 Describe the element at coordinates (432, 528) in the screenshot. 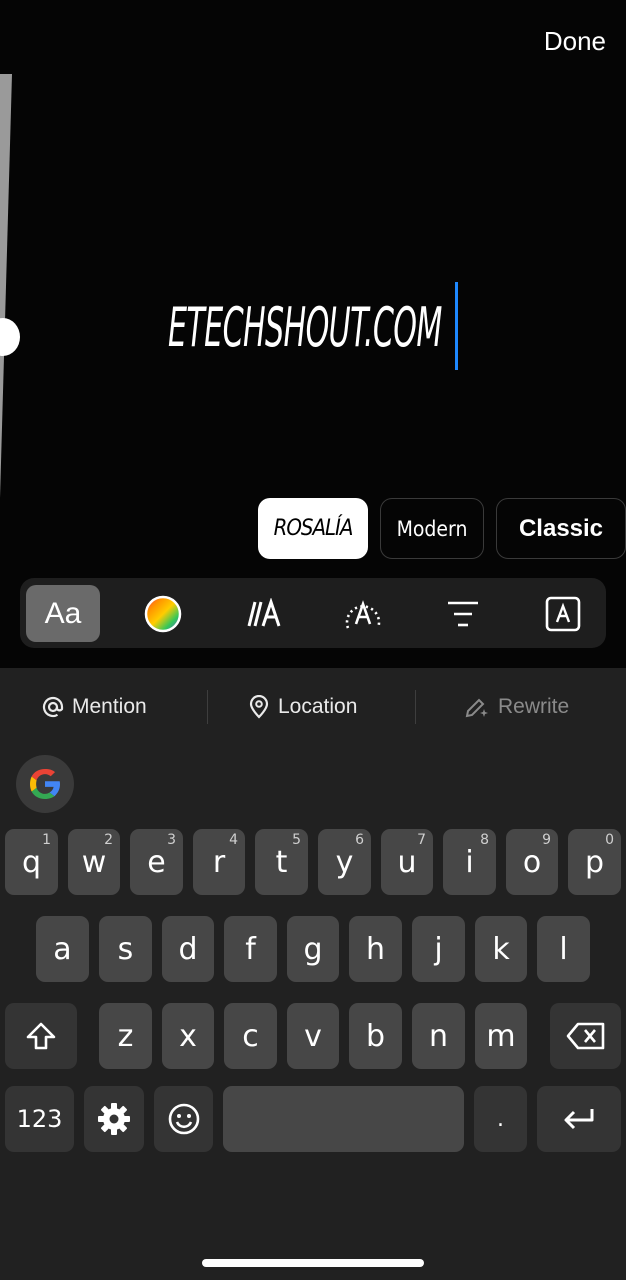

I see `font-option-modern: Modern` at that location.